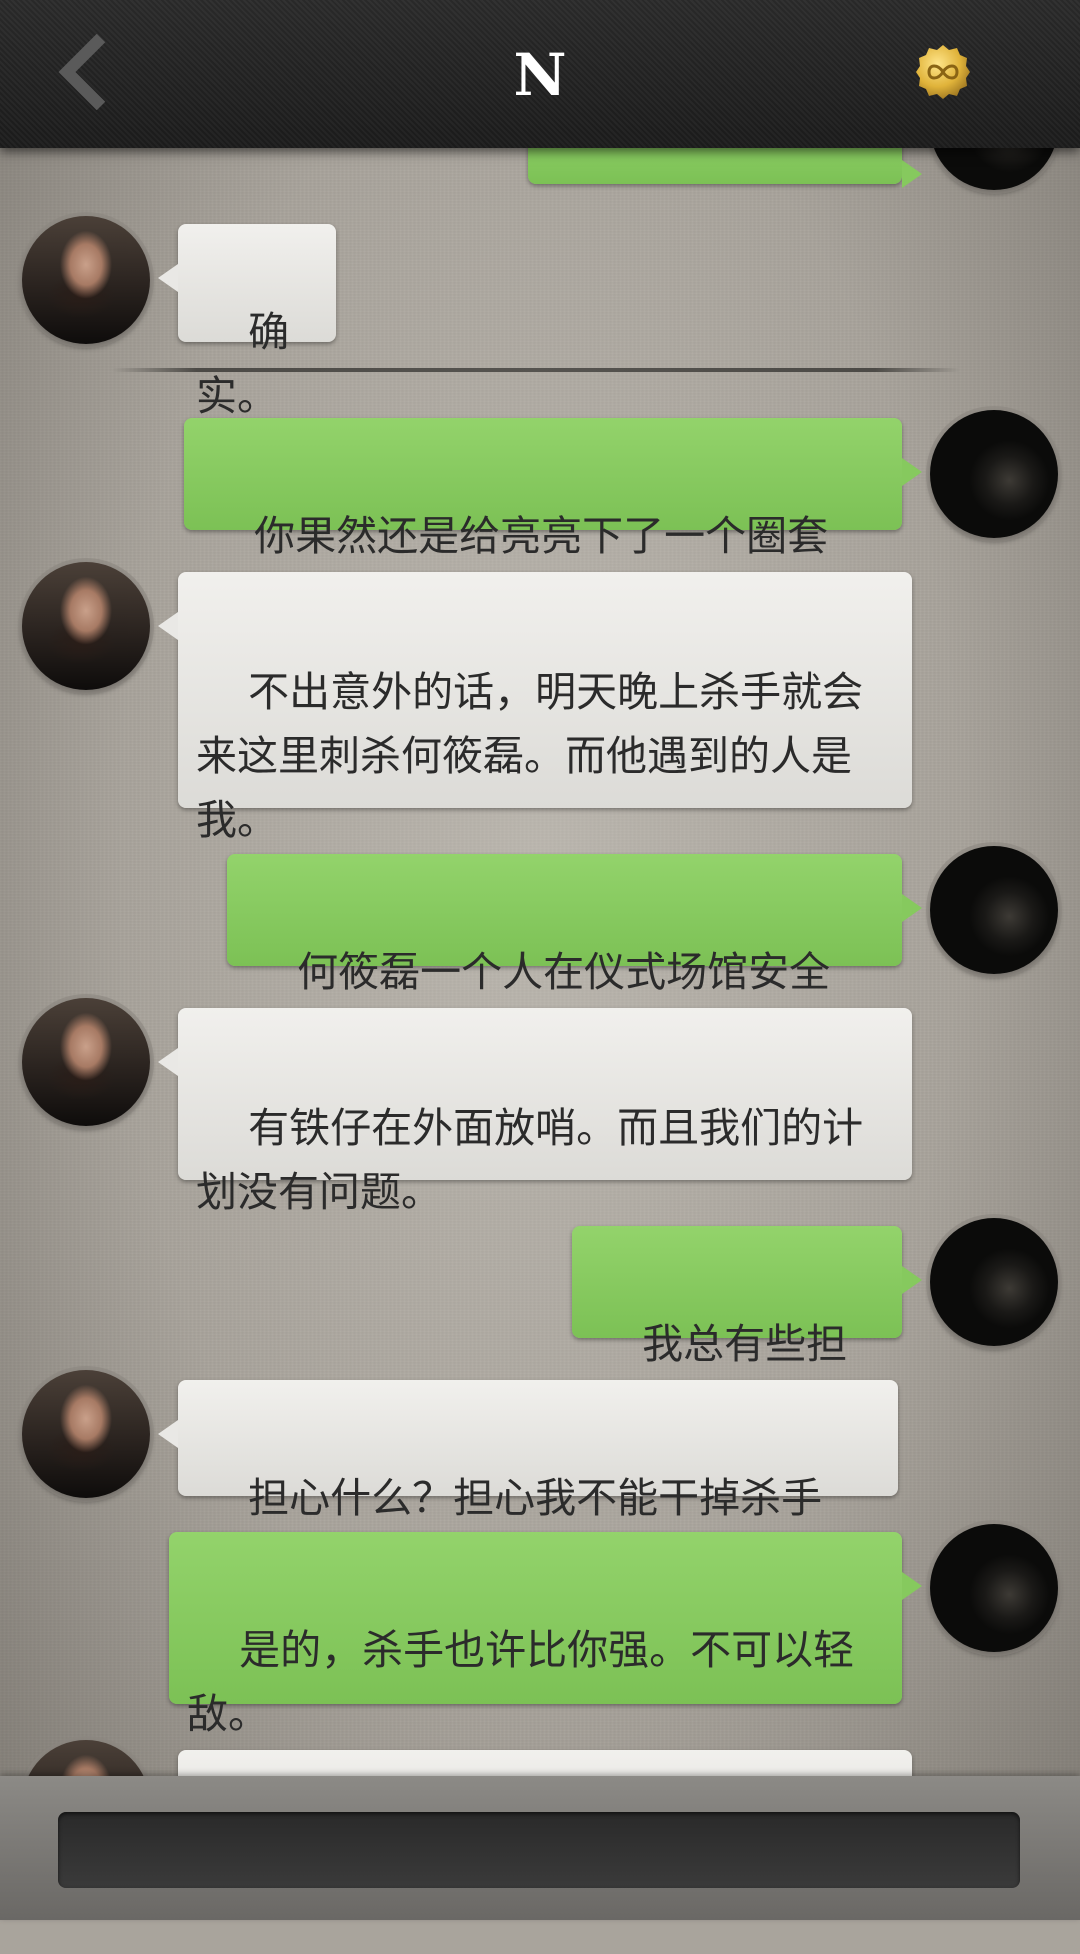 The width and height of the screenshot is (1080, 1954). I want to click on message-outgoing: 何筱磊一个人在仪式场馆安全吗？, so click(574, 957).